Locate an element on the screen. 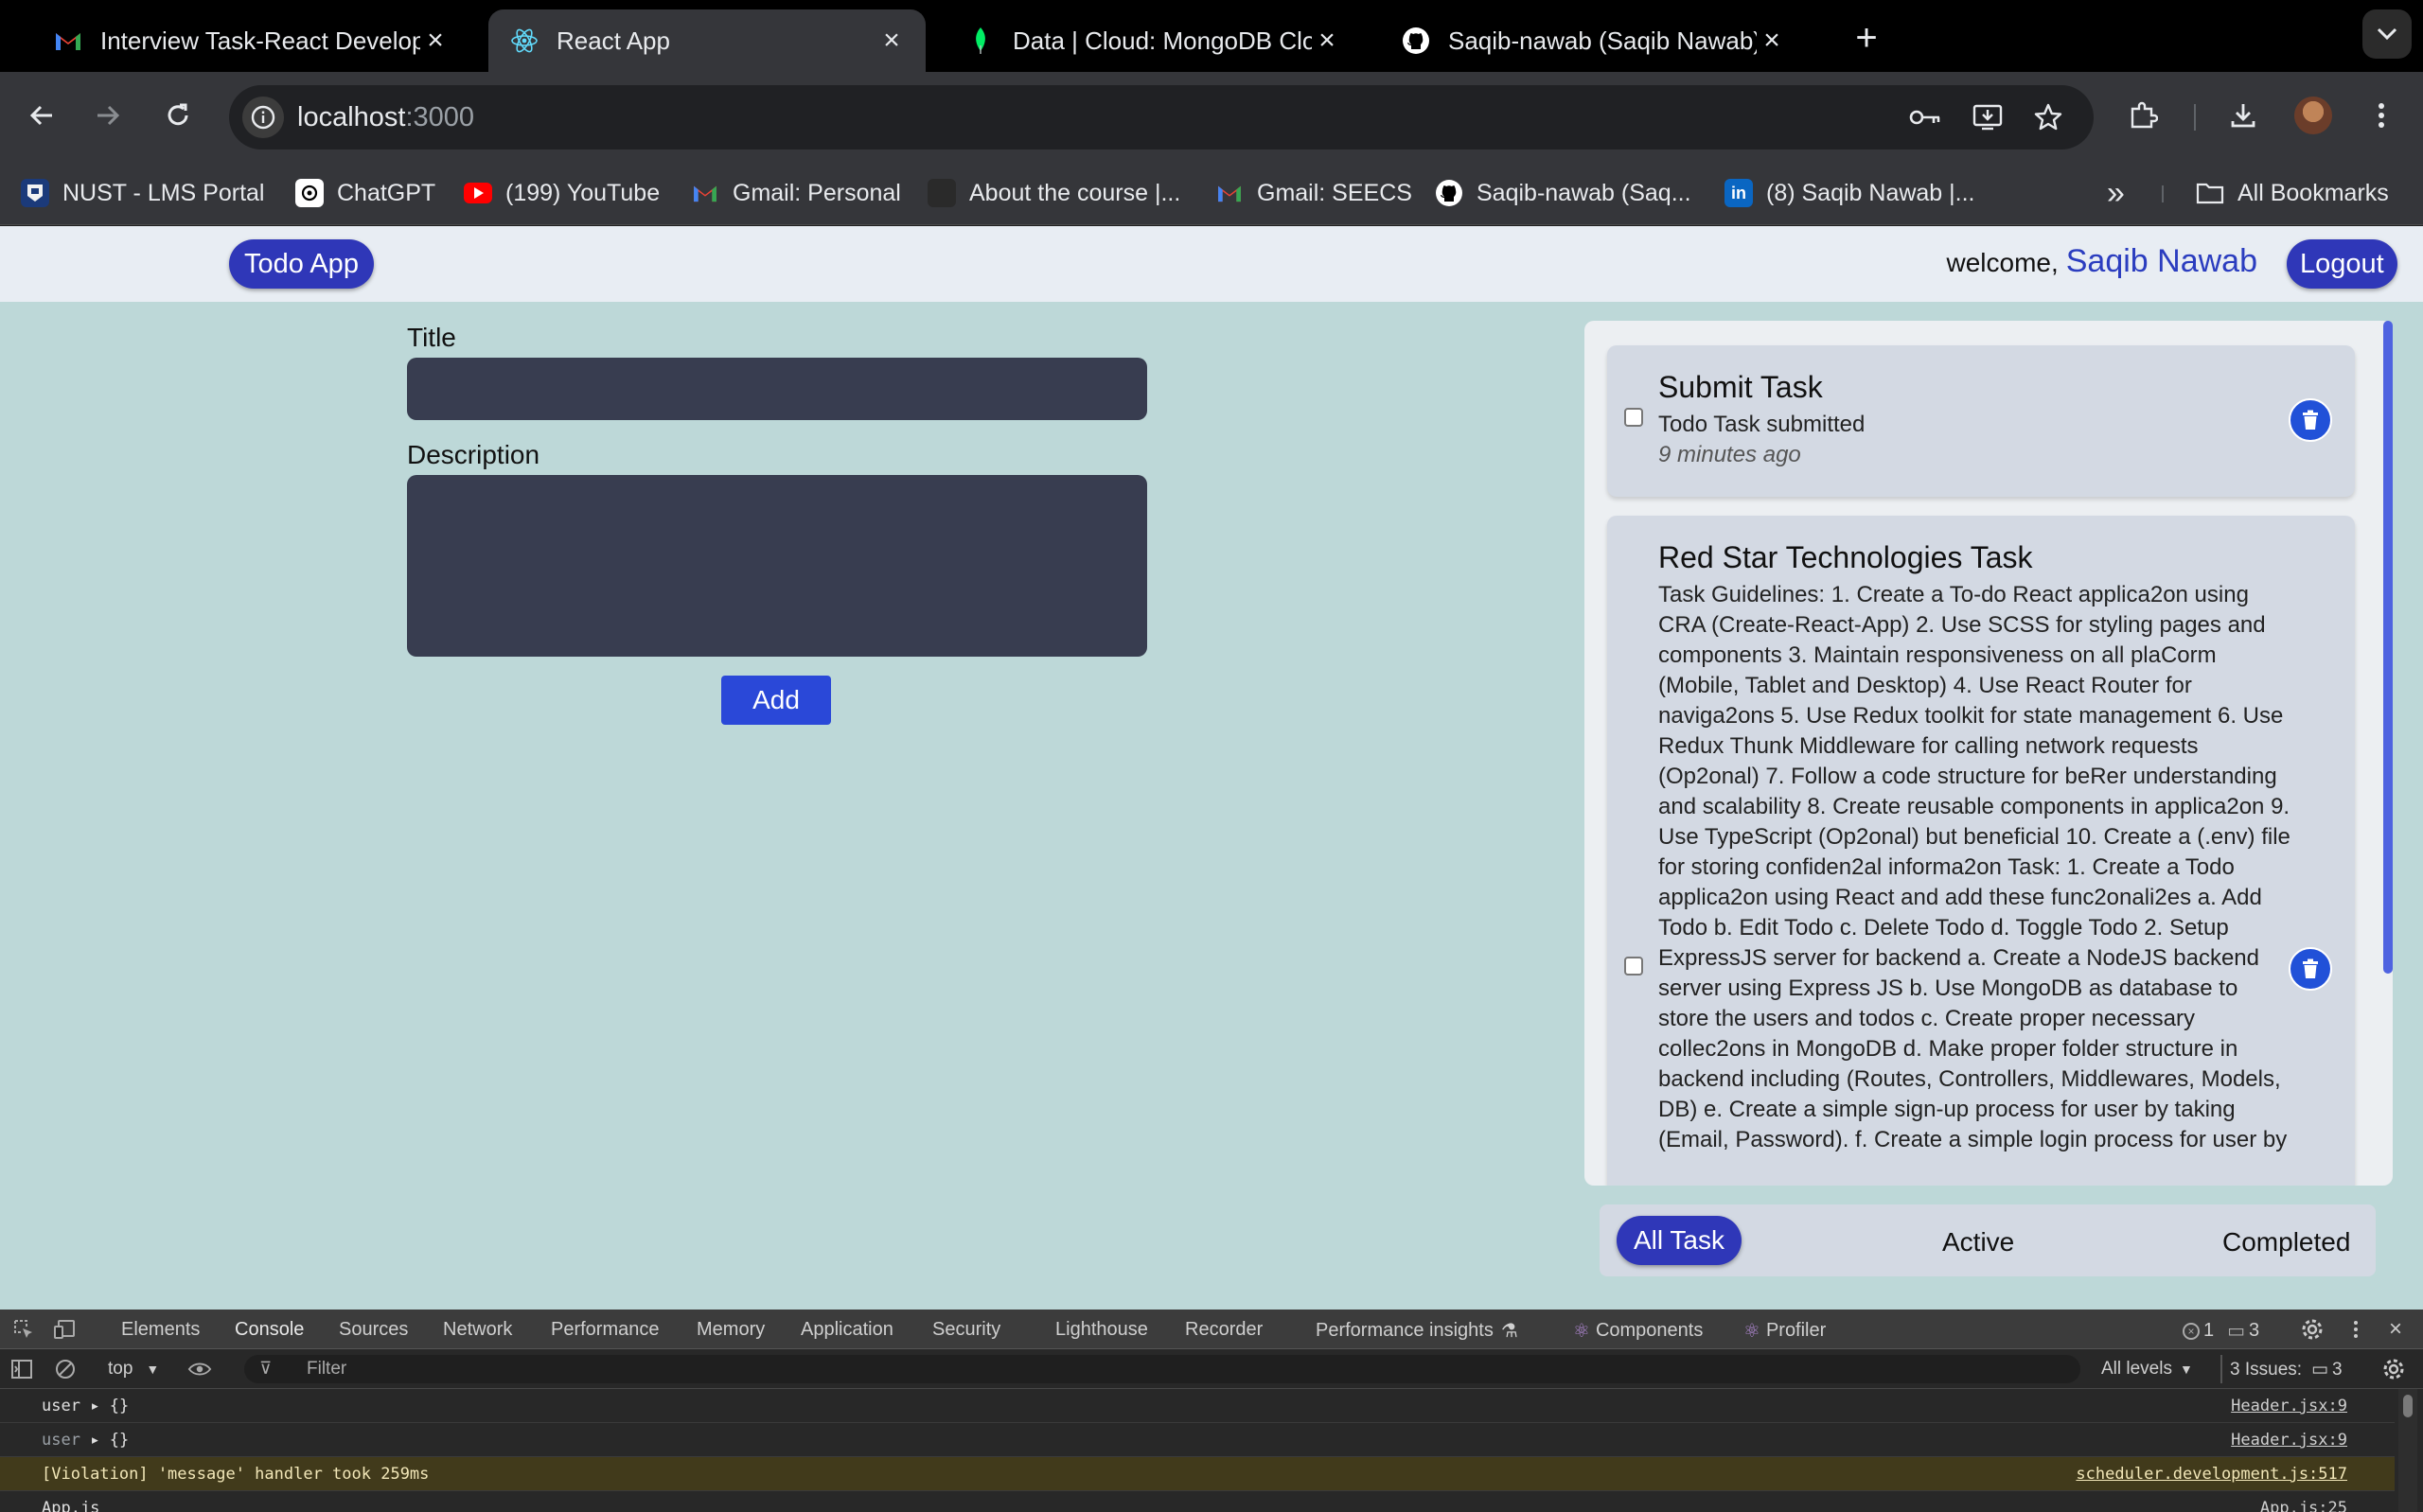  site-info-icon is located at coordinates (263, 117).